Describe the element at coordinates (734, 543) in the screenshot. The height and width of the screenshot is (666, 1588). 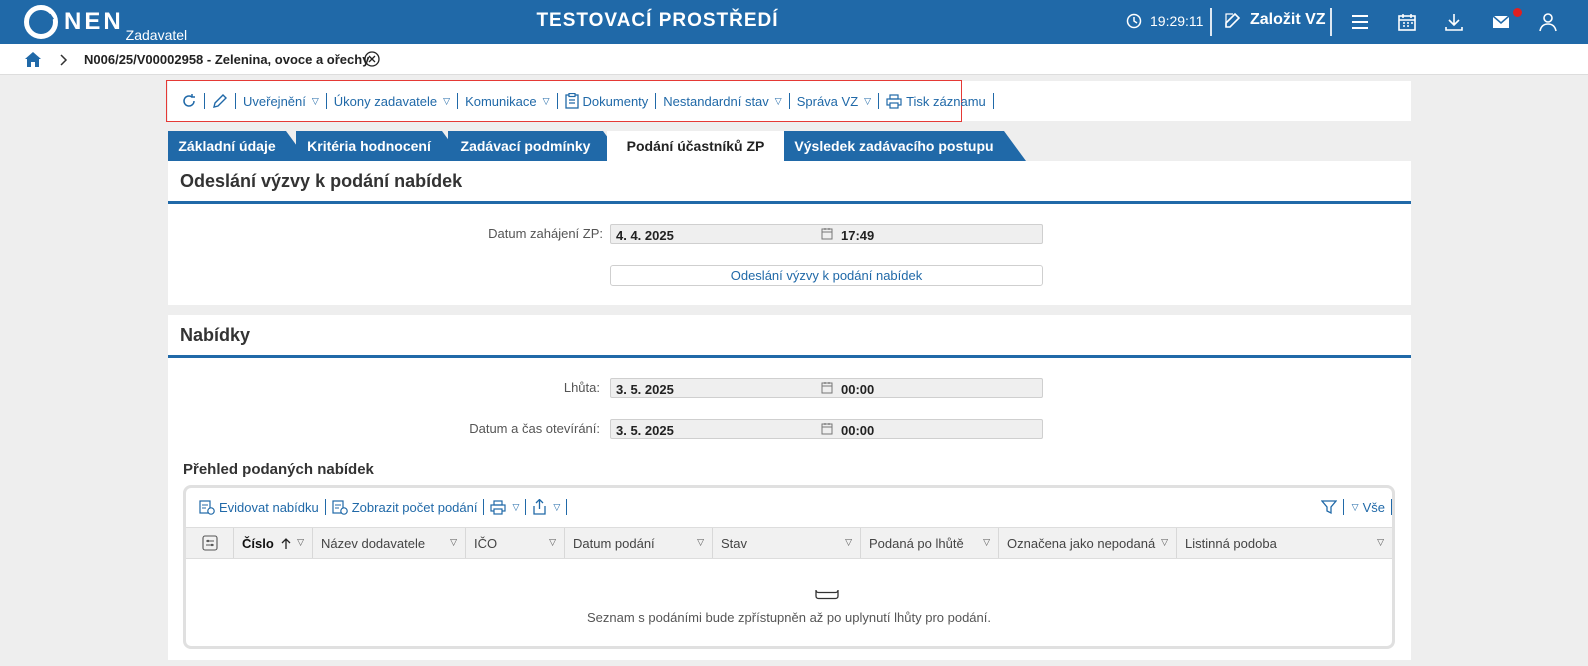
I see `column-label: Stav` at that location.